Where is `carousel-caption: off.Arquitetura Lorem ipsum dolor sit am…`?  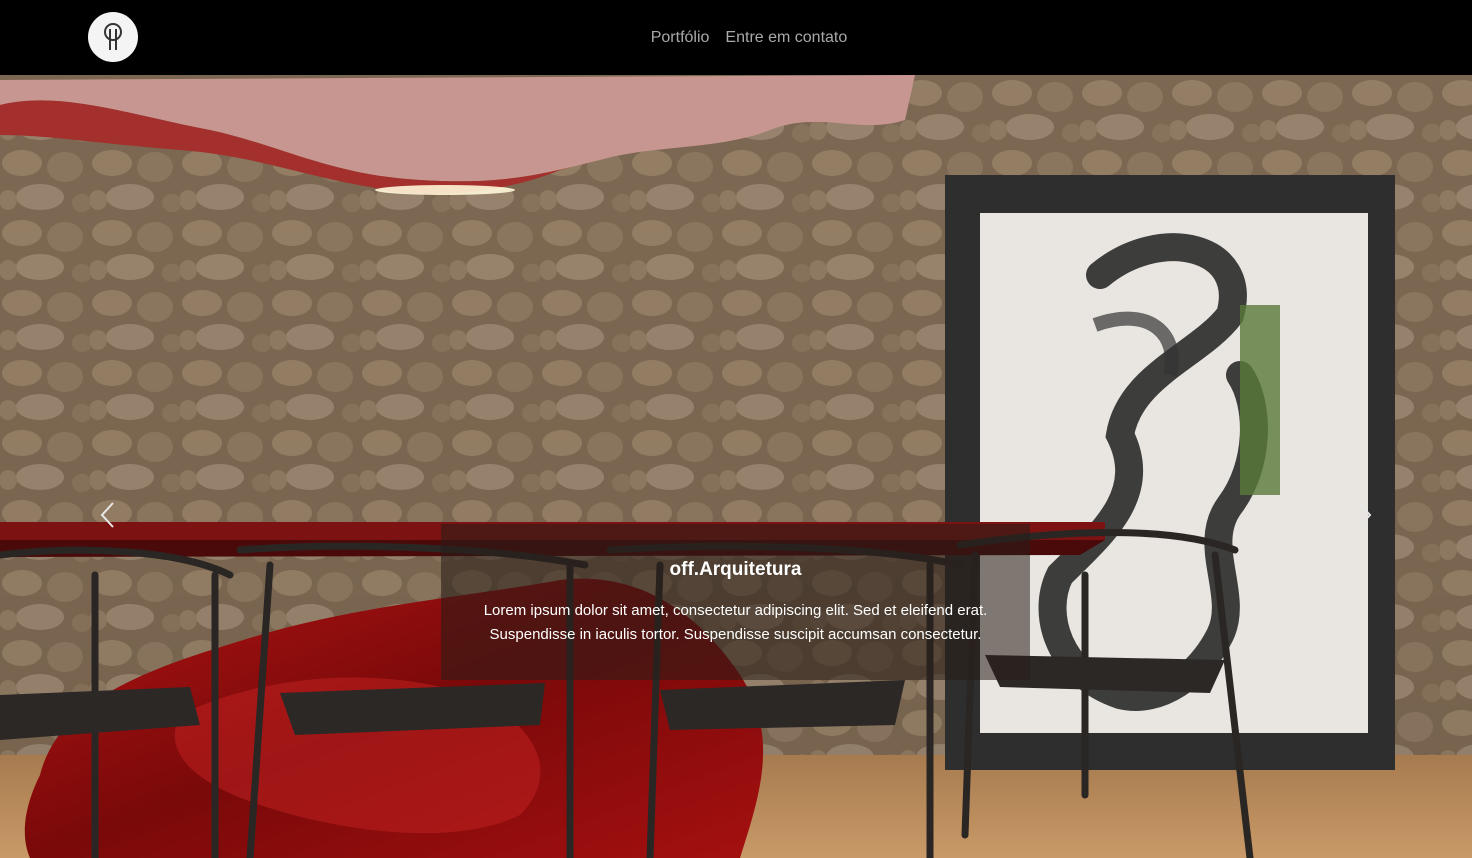 carousel-caption: off.Arquitetura Lorem ipsum dolor sit am… is located at coordinates (735, 602).